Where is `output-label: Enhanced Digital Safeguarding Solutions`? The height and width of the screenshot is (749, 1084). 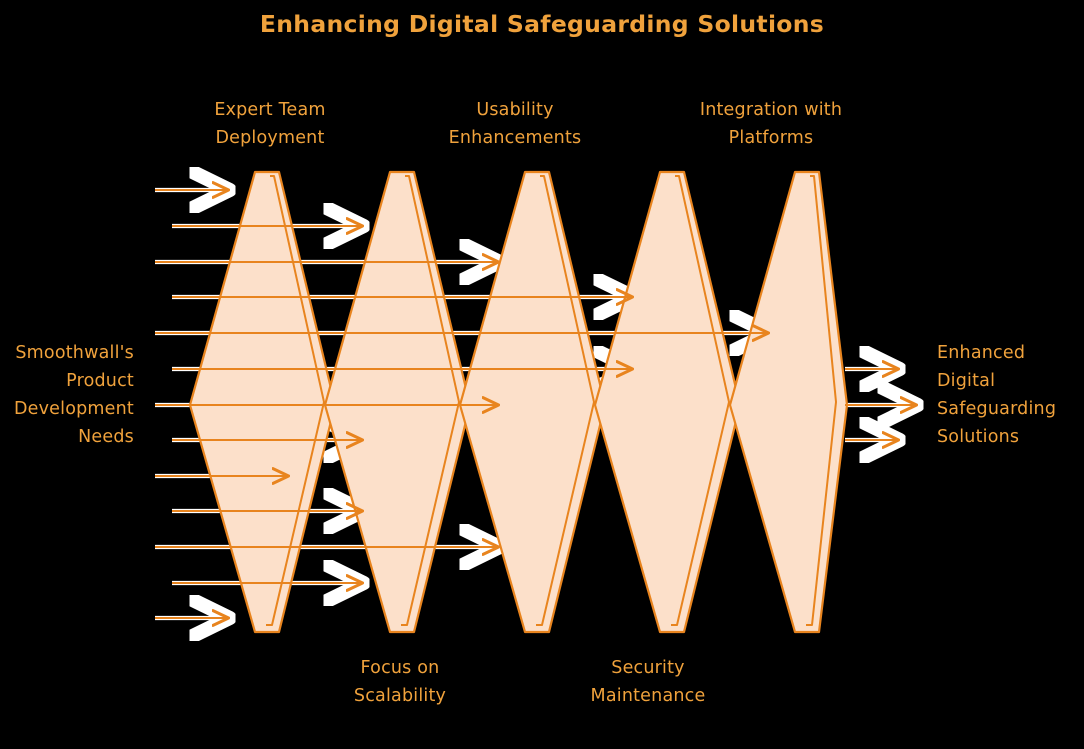 output-label: Enhanced Digital Safeguarding Solutions is located at coordinates (997, 395).